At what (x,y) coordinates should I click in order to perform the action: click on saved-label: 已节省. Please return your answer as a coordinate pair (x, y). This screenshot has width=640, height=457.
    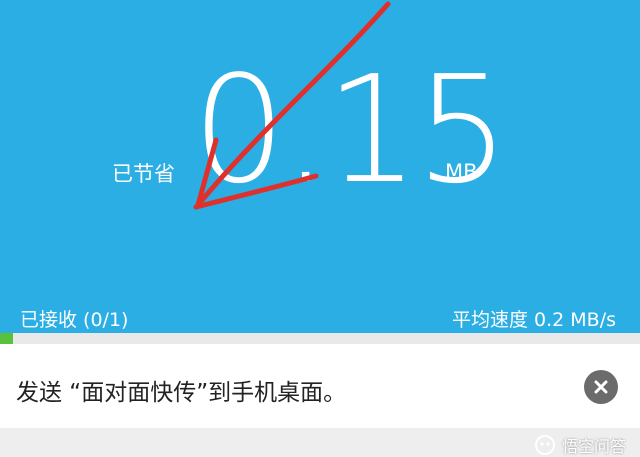
    Looking at the image, I should click on (143, 174).